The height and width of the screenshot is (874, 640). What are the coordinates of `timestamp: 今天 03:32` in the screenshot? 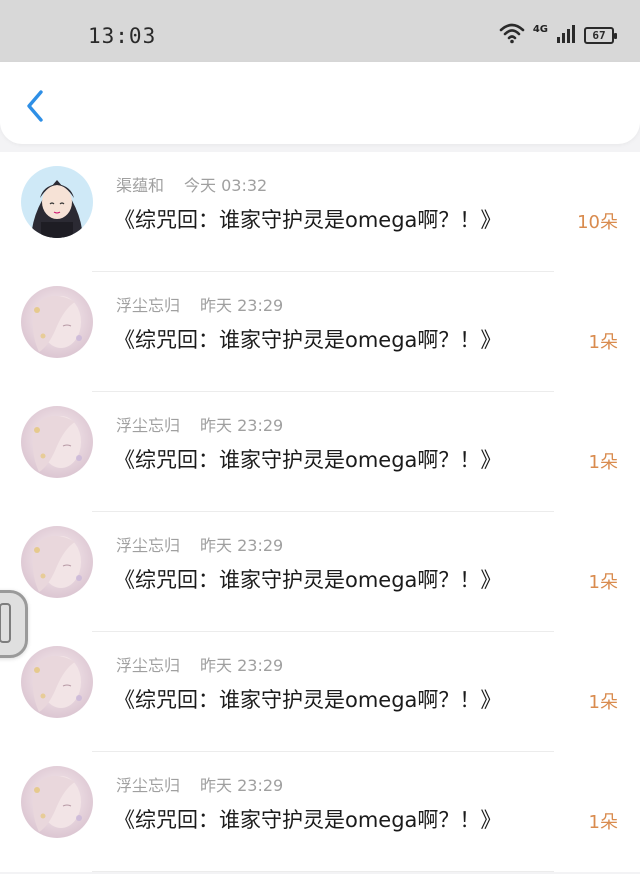 It's located at (226, 185).